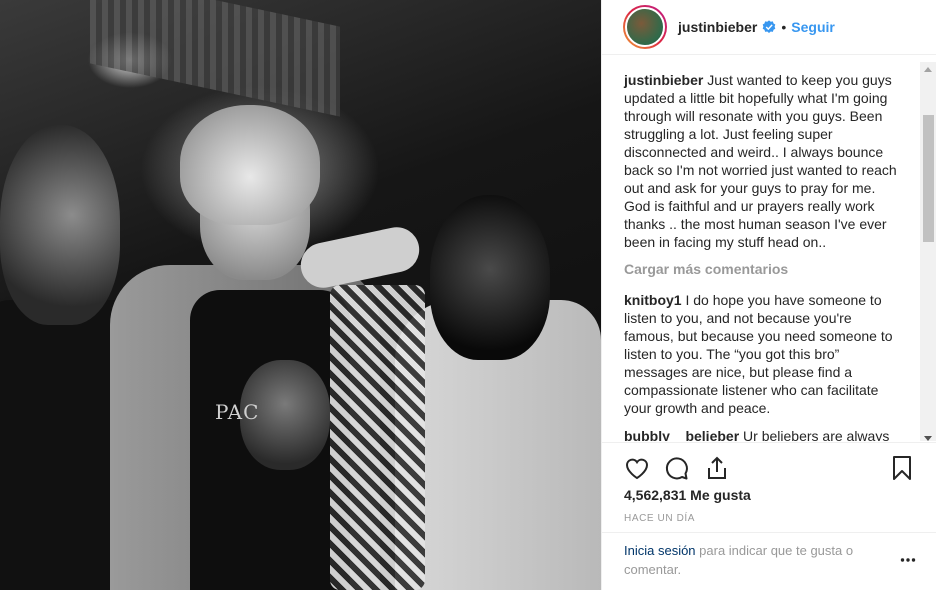 Image resolution: width=936 pixels, height=590 pixels. I want to click on comment-username: bubbly__belieber, so click(681, 434).